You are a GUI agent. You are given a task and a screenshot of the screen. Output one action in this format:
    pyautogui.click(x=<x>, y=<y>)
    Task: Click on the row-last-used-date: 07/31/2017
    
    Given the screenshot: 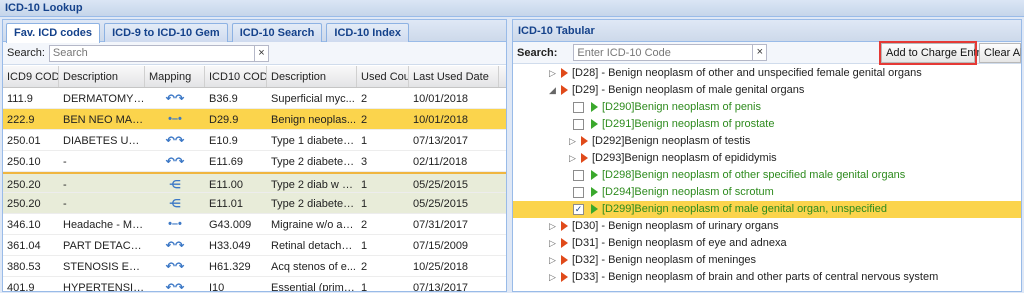 What is the action you would take?
    pyautogui.click(x=441, y=225)
    